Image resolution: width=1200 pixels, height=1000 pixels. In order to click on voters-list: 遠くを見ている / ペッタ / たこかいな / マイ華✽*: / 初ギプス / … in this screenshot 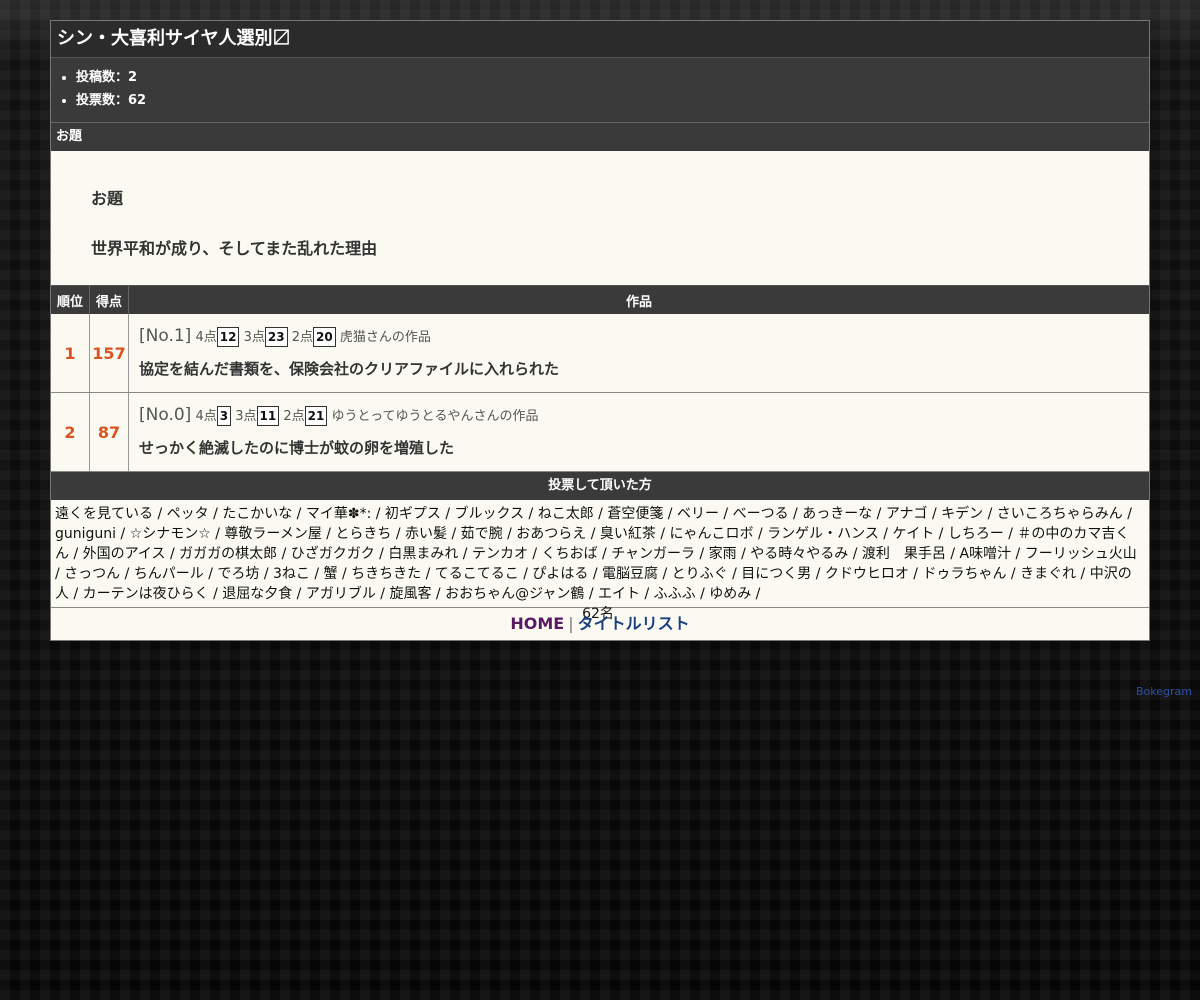, I will do `click(600, 561)`.